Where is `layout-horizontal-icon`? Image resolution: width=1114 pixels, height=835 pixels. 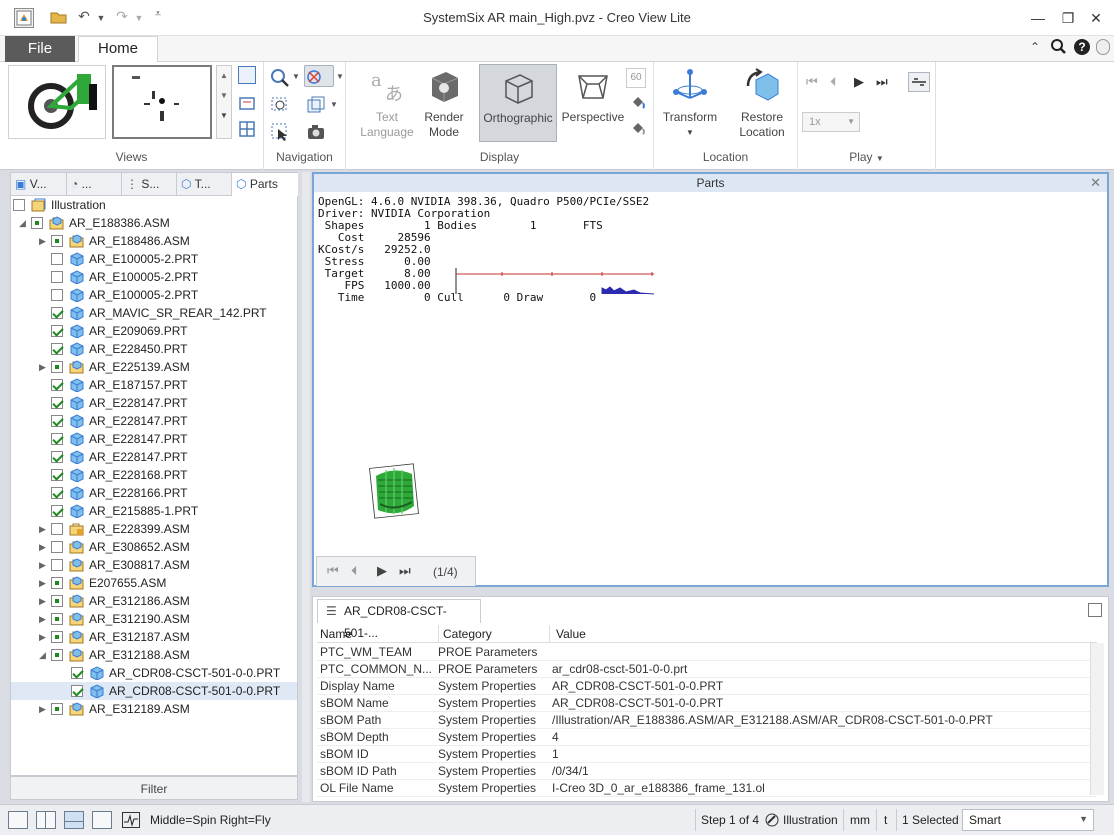
layout-horizontal-icon is located at coordinates (74, 820).